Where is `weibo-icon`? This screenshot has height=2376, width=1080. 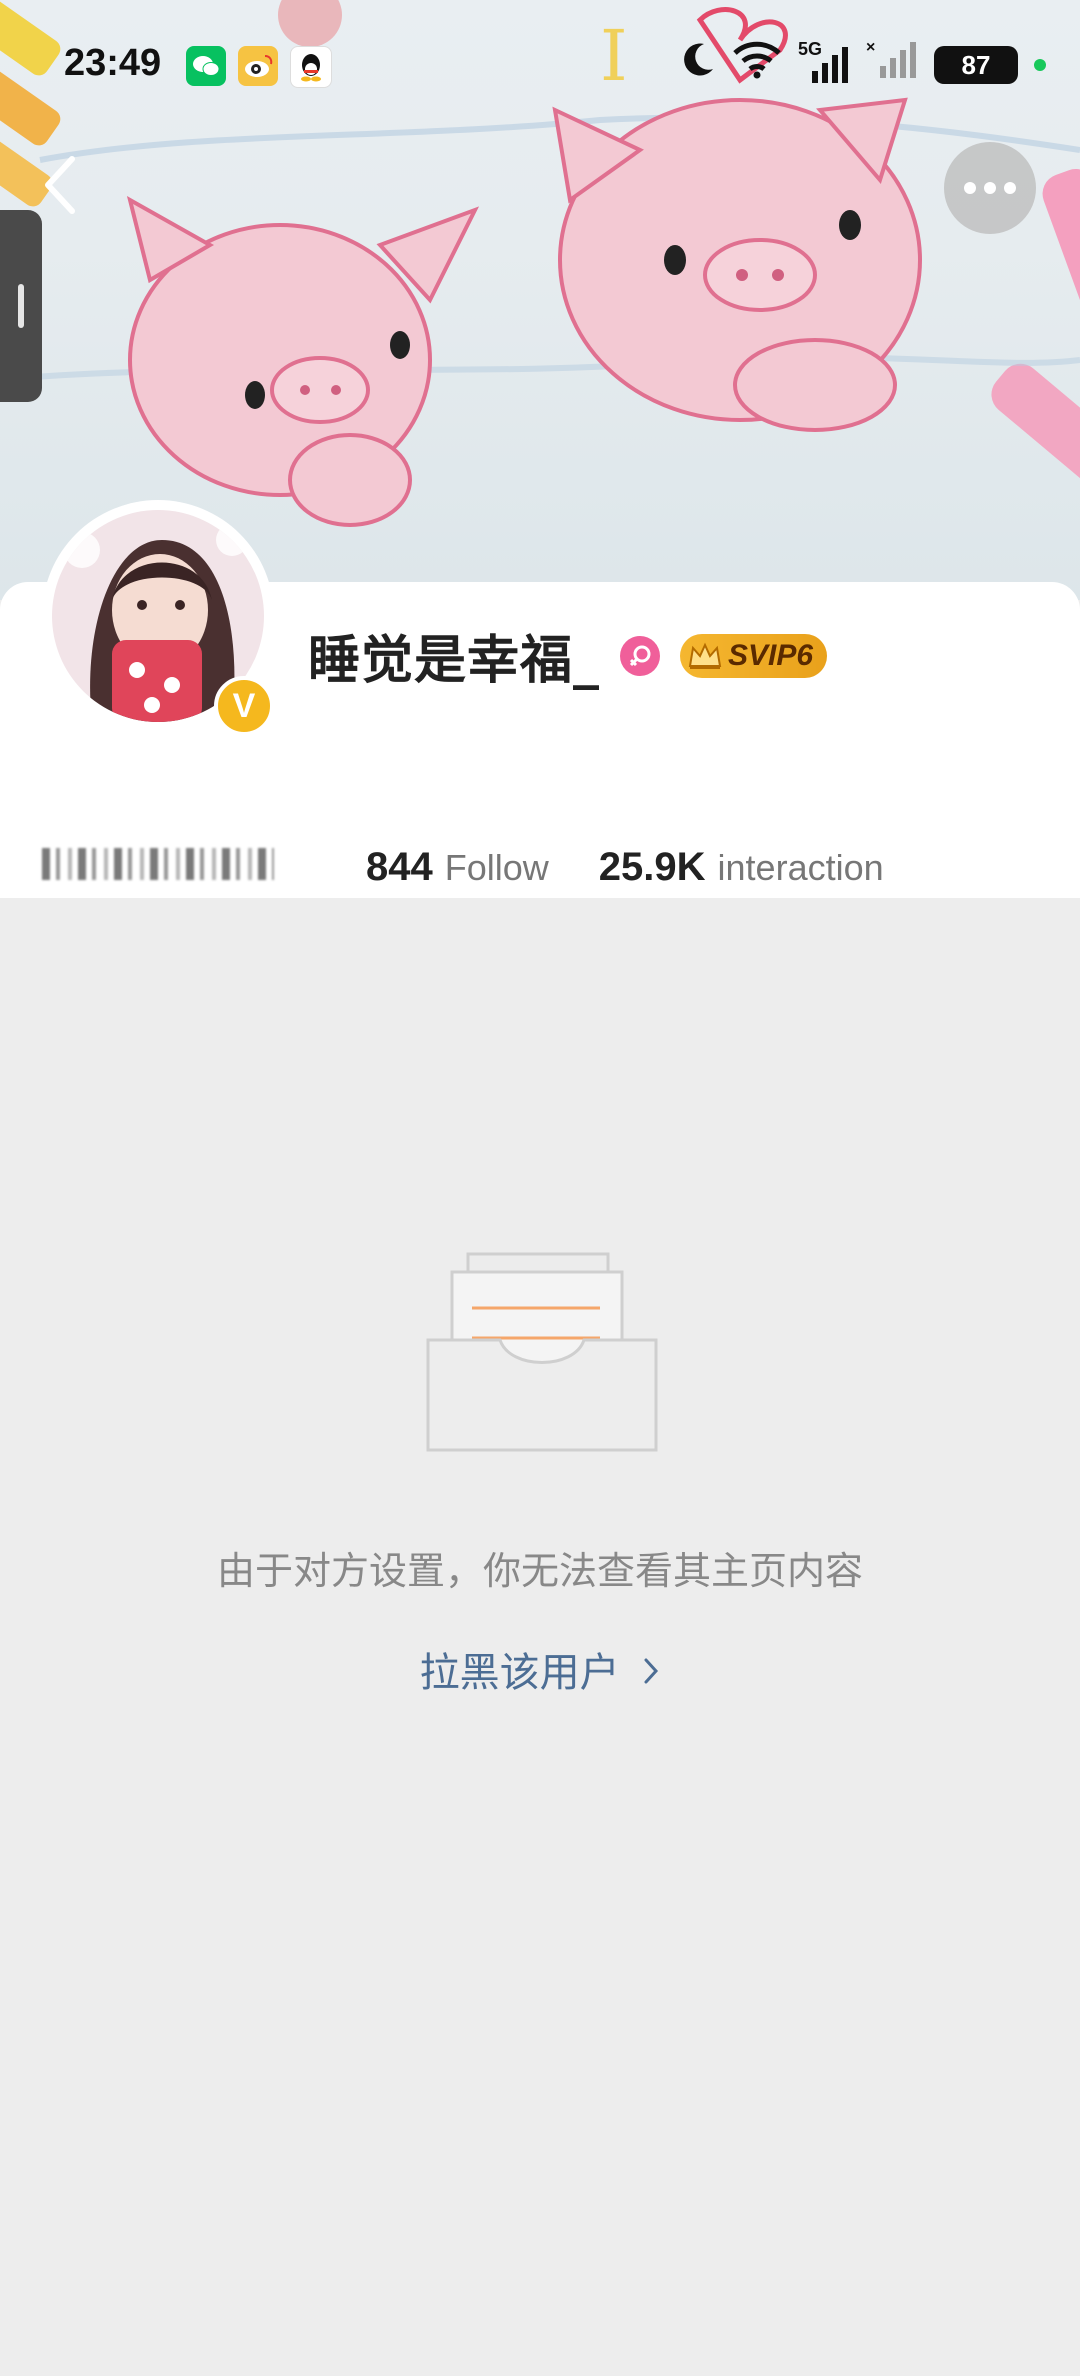 weibo-icon is located at coordinates (258, 66).